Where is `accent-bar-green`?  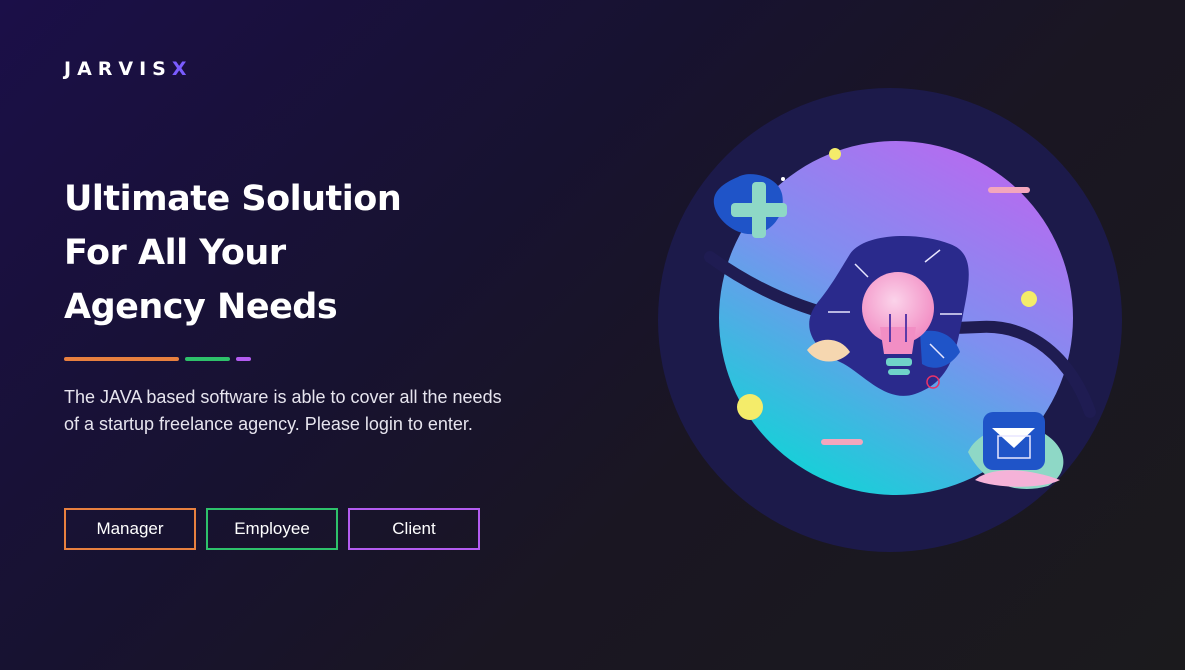 accent-bar-green is located at coordinates (207, 359).